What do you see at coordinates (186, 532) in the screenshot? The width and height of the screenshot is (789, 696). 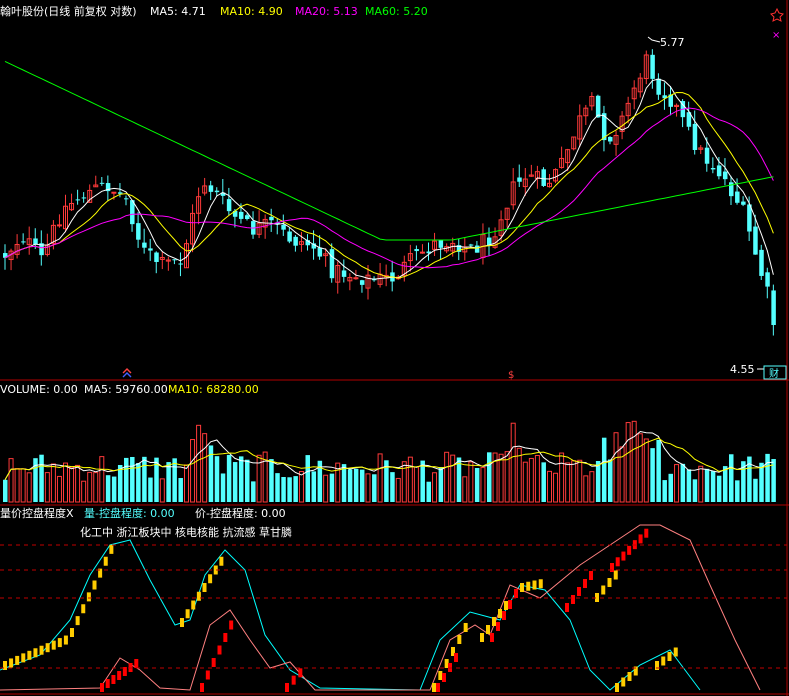 I see `sector-text: 化工中 浙江板块中 核电核能 抗流感 草甘膦` at bounding box center [186, 532].